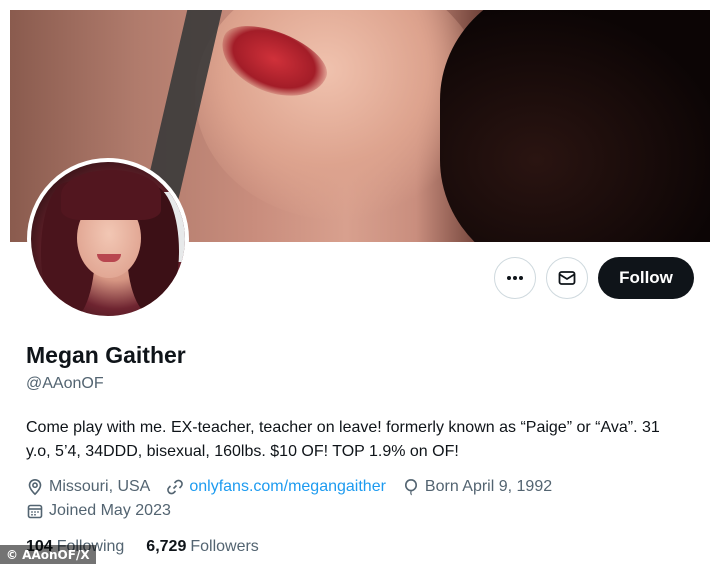 The image size is (720, 564). What do you see at coordinates (111, 195) in the screenshot?
I see `avatar-hair-top` at bounding box center [111, 195].